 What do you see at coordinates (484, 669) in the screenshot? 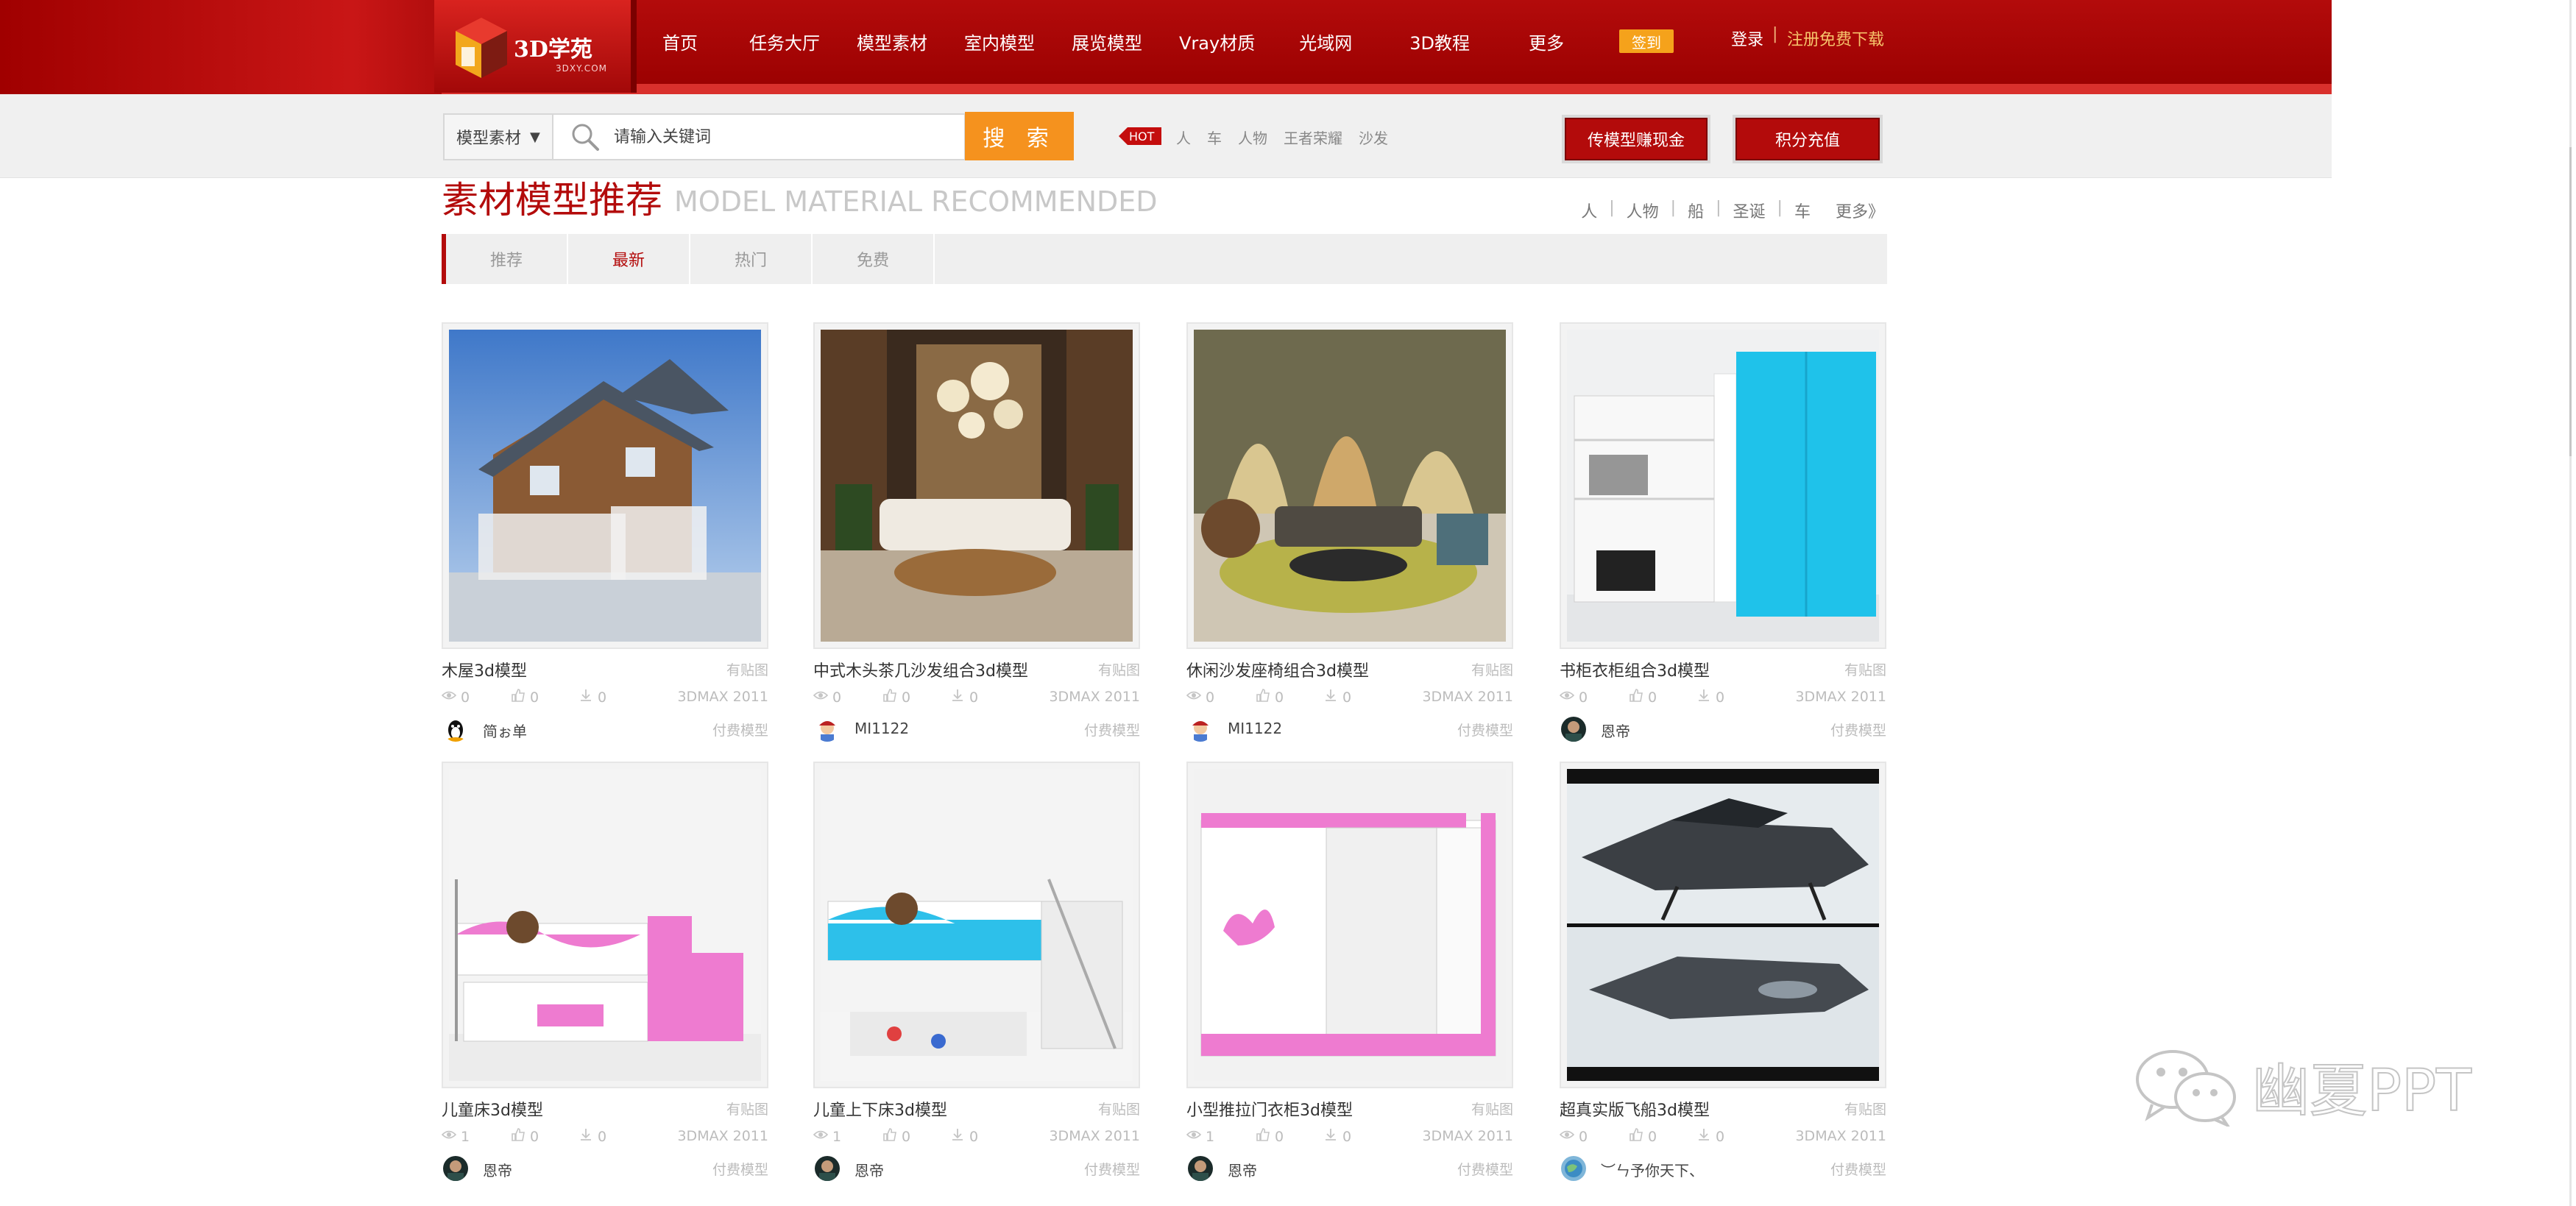
I see `model-title: 木屋3d模型` at bounding box center [484, 669].